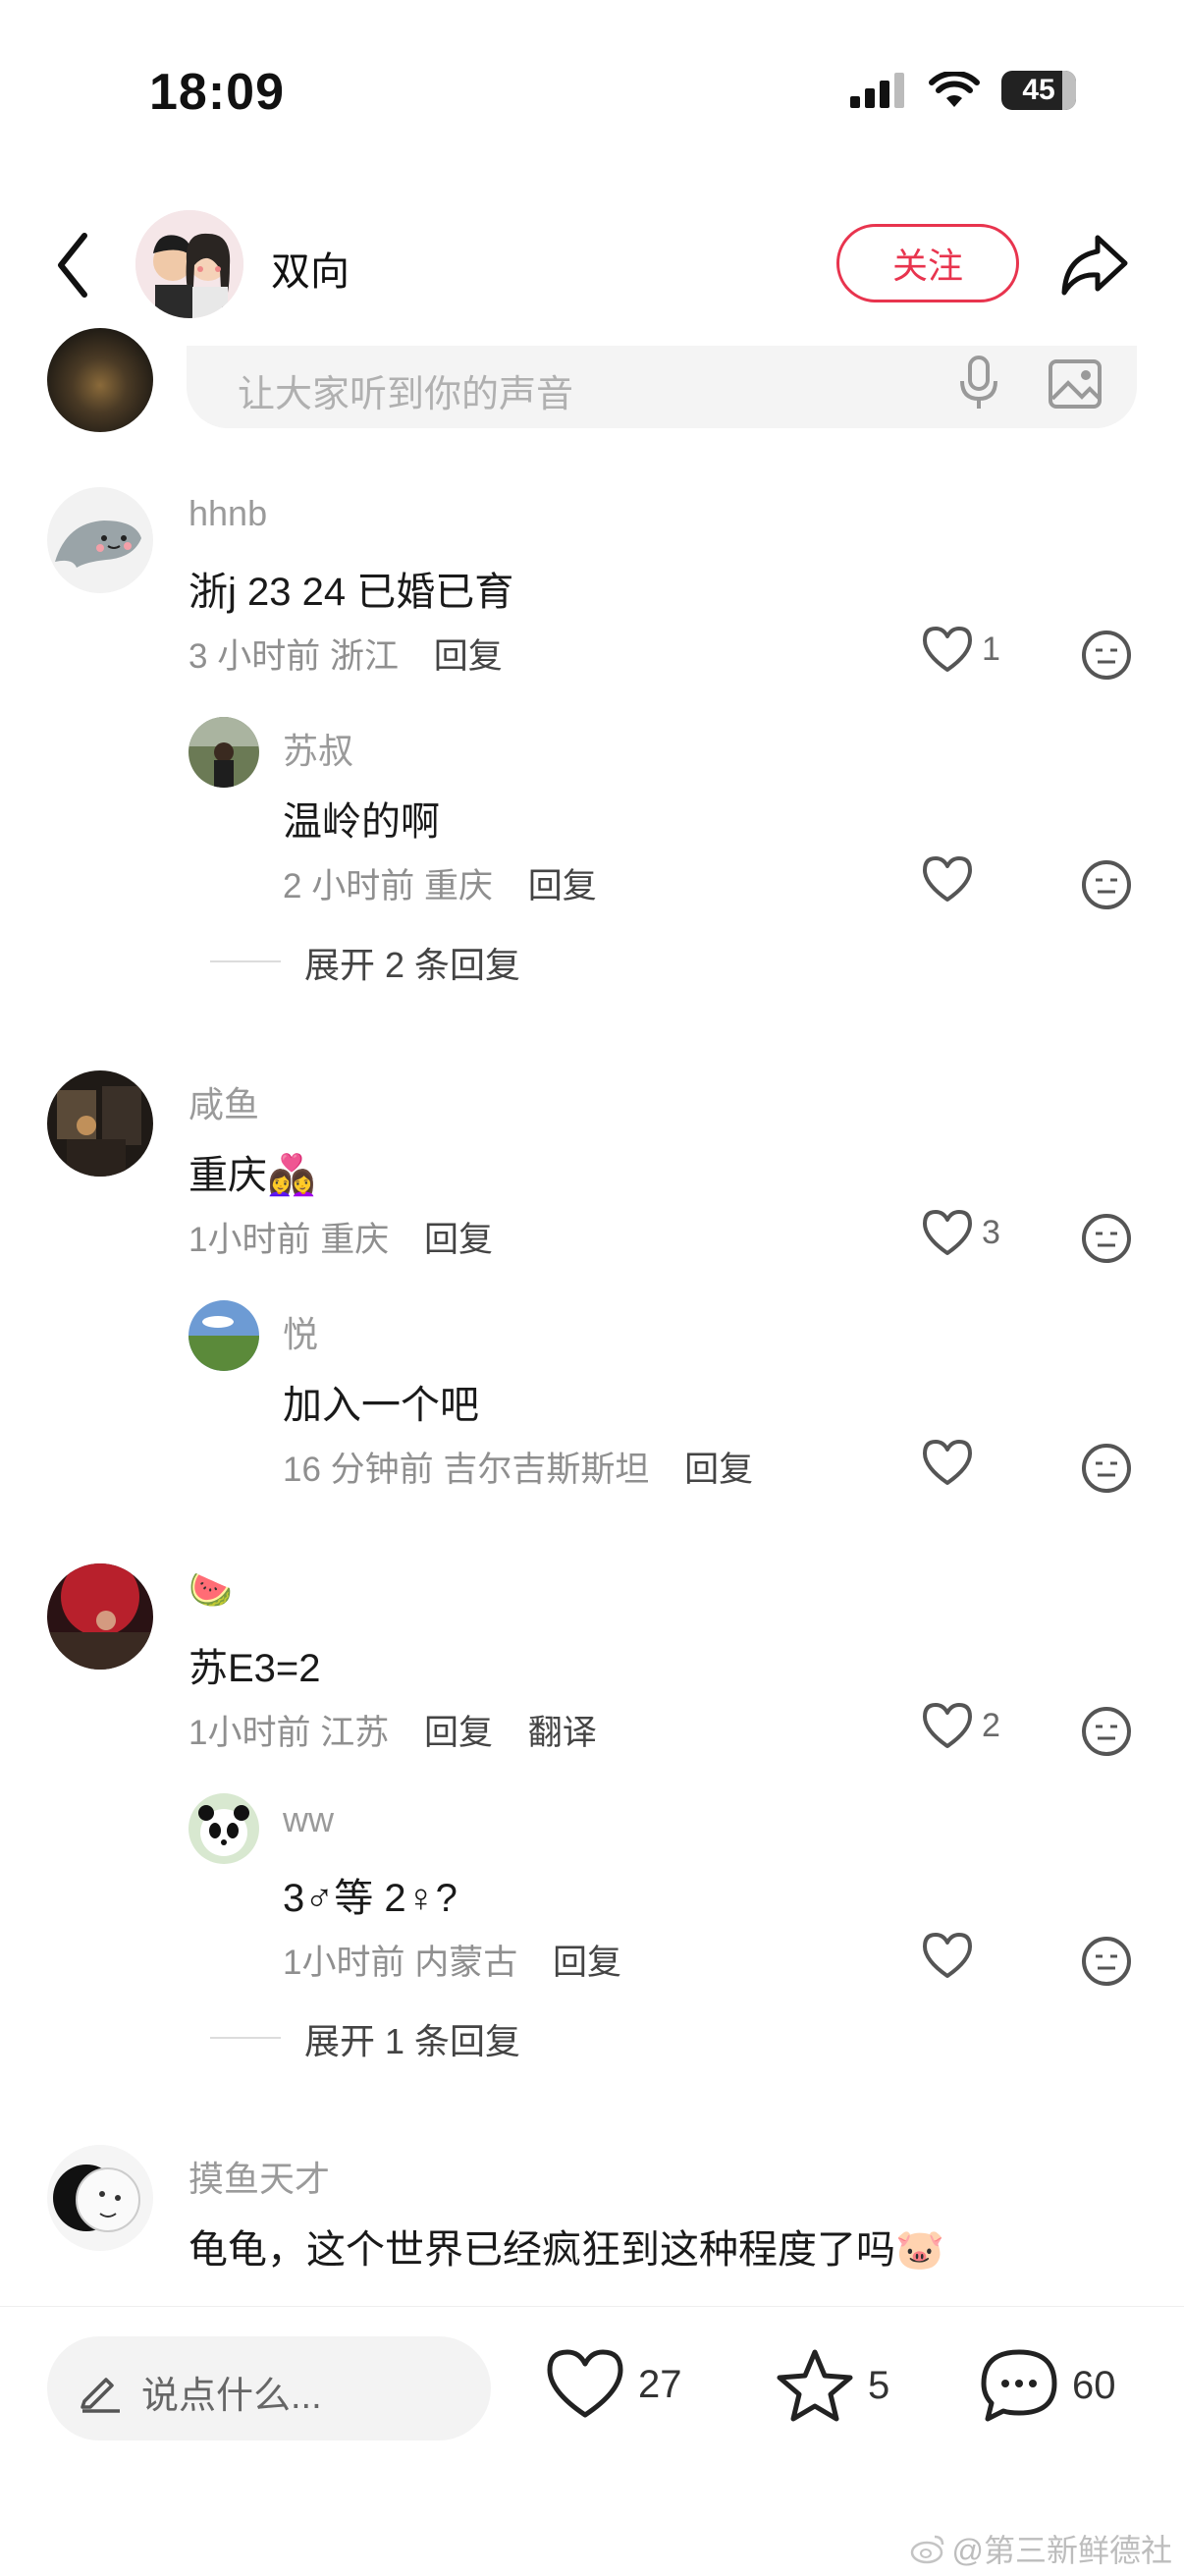 This screenshot has height=2576, width=1184. I want to click on follow-button: 关注, so click(927, 263).